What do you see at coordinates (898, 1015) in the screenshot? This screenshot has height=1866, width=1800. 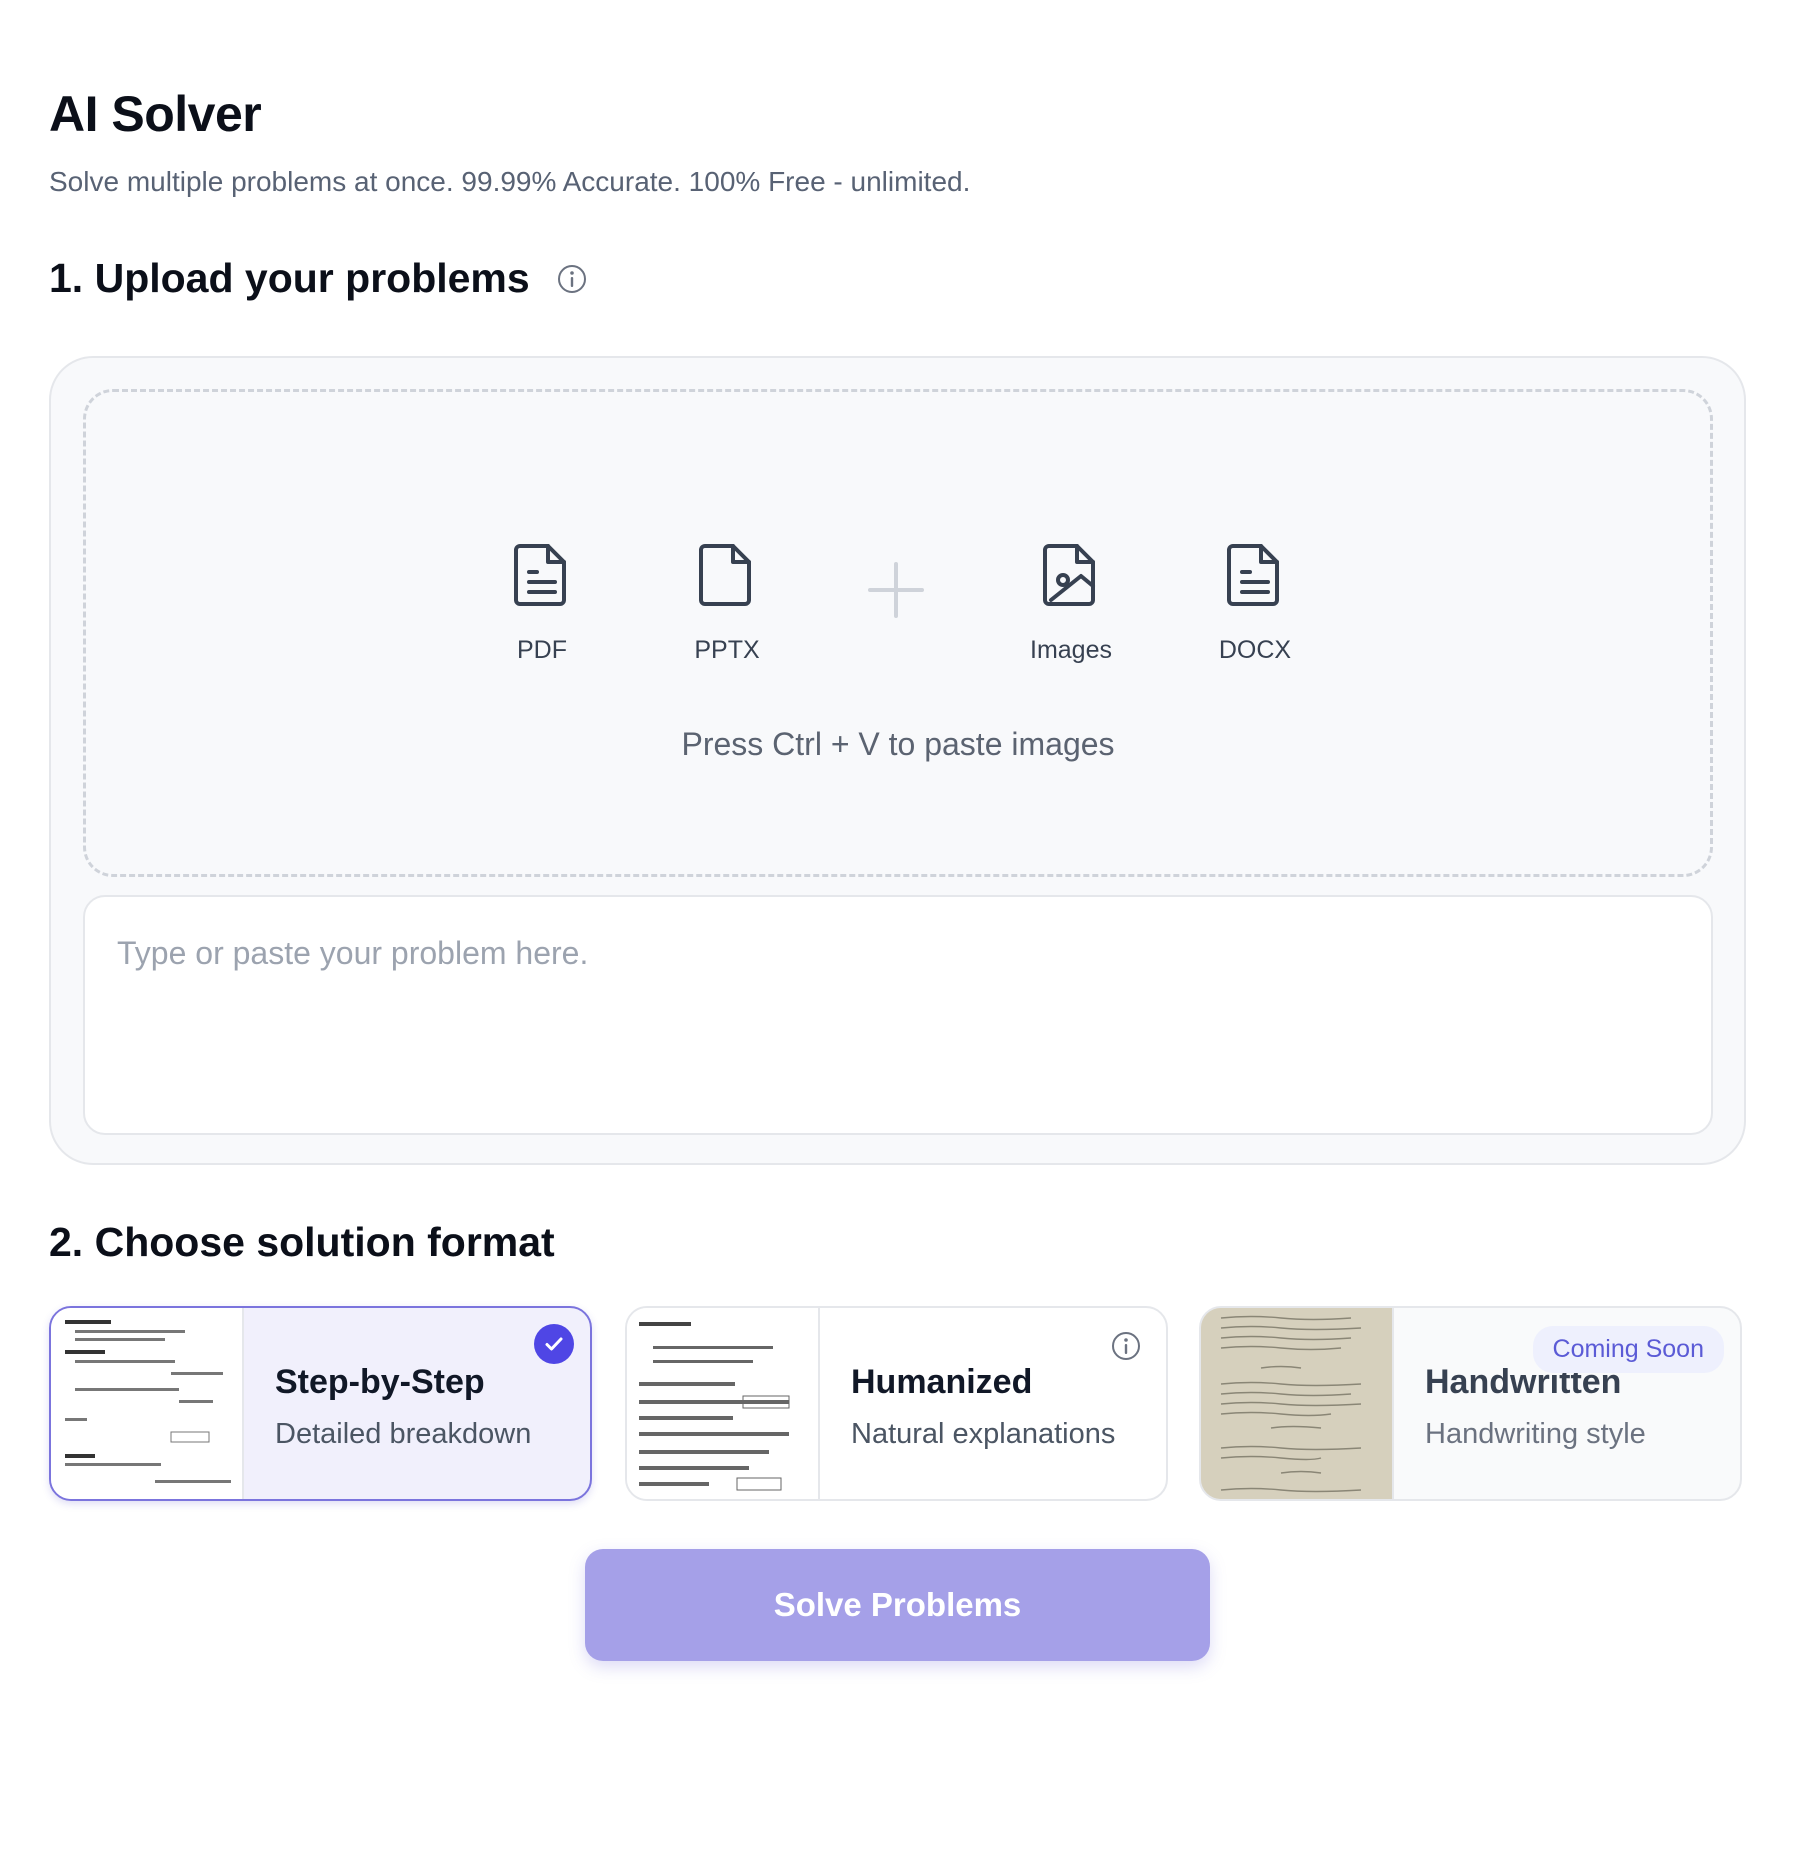 I see `problem-input` at bounding box center [898, 1015].